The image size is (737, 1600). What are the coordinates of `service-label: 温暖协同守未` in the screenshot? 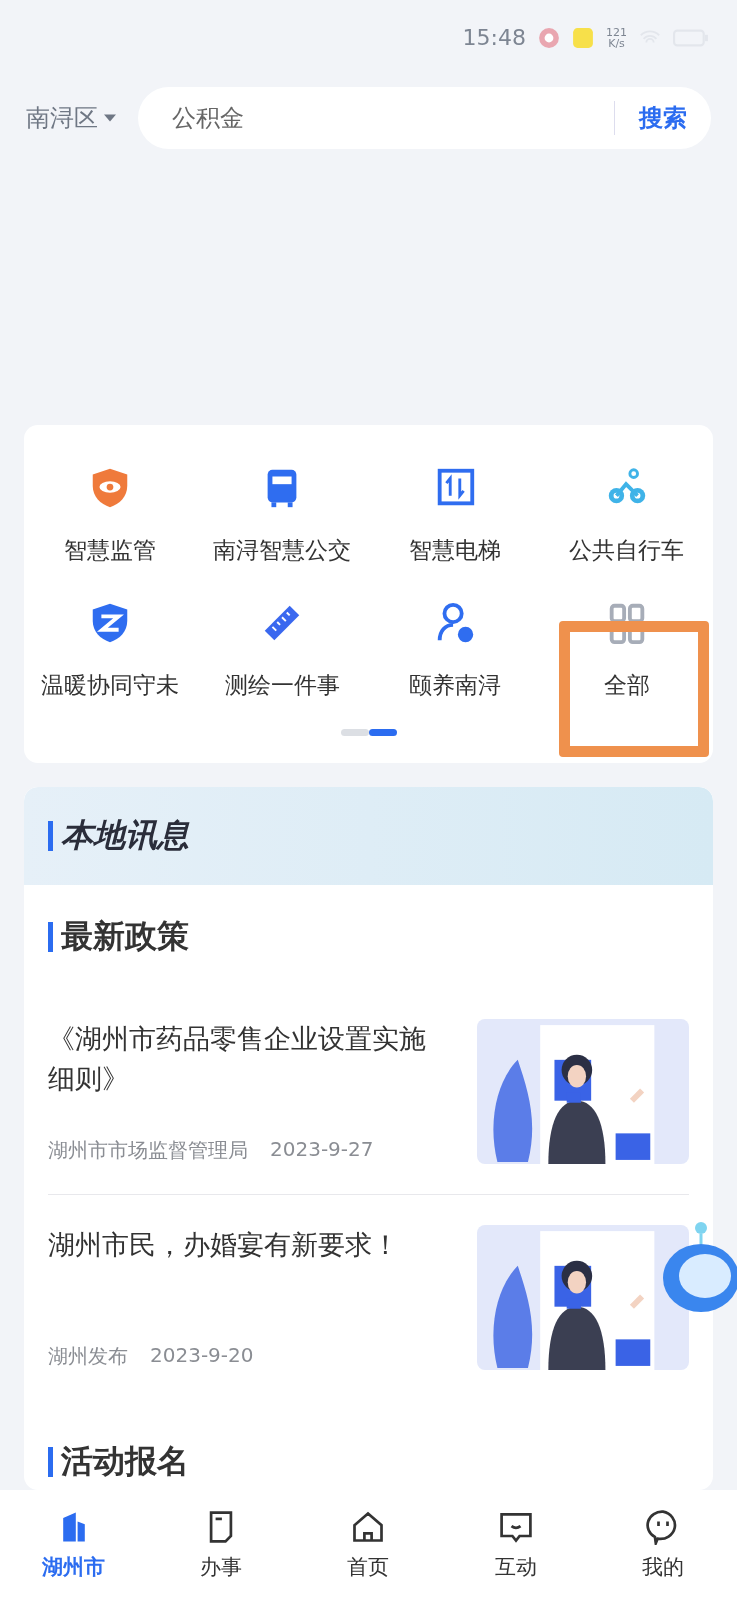 It's located at (110, 685).